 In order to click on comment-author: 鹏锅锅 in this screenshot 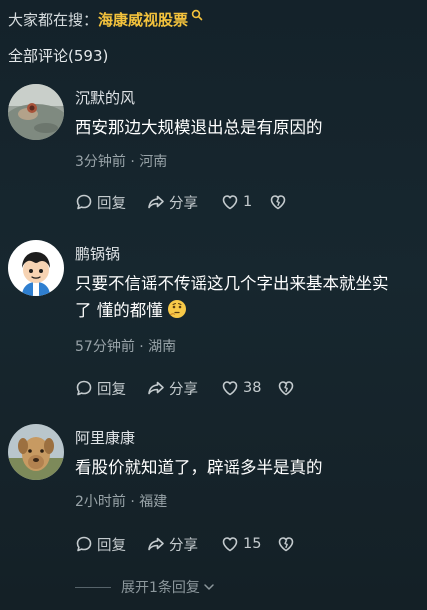, I will do `click(97, 253)`.